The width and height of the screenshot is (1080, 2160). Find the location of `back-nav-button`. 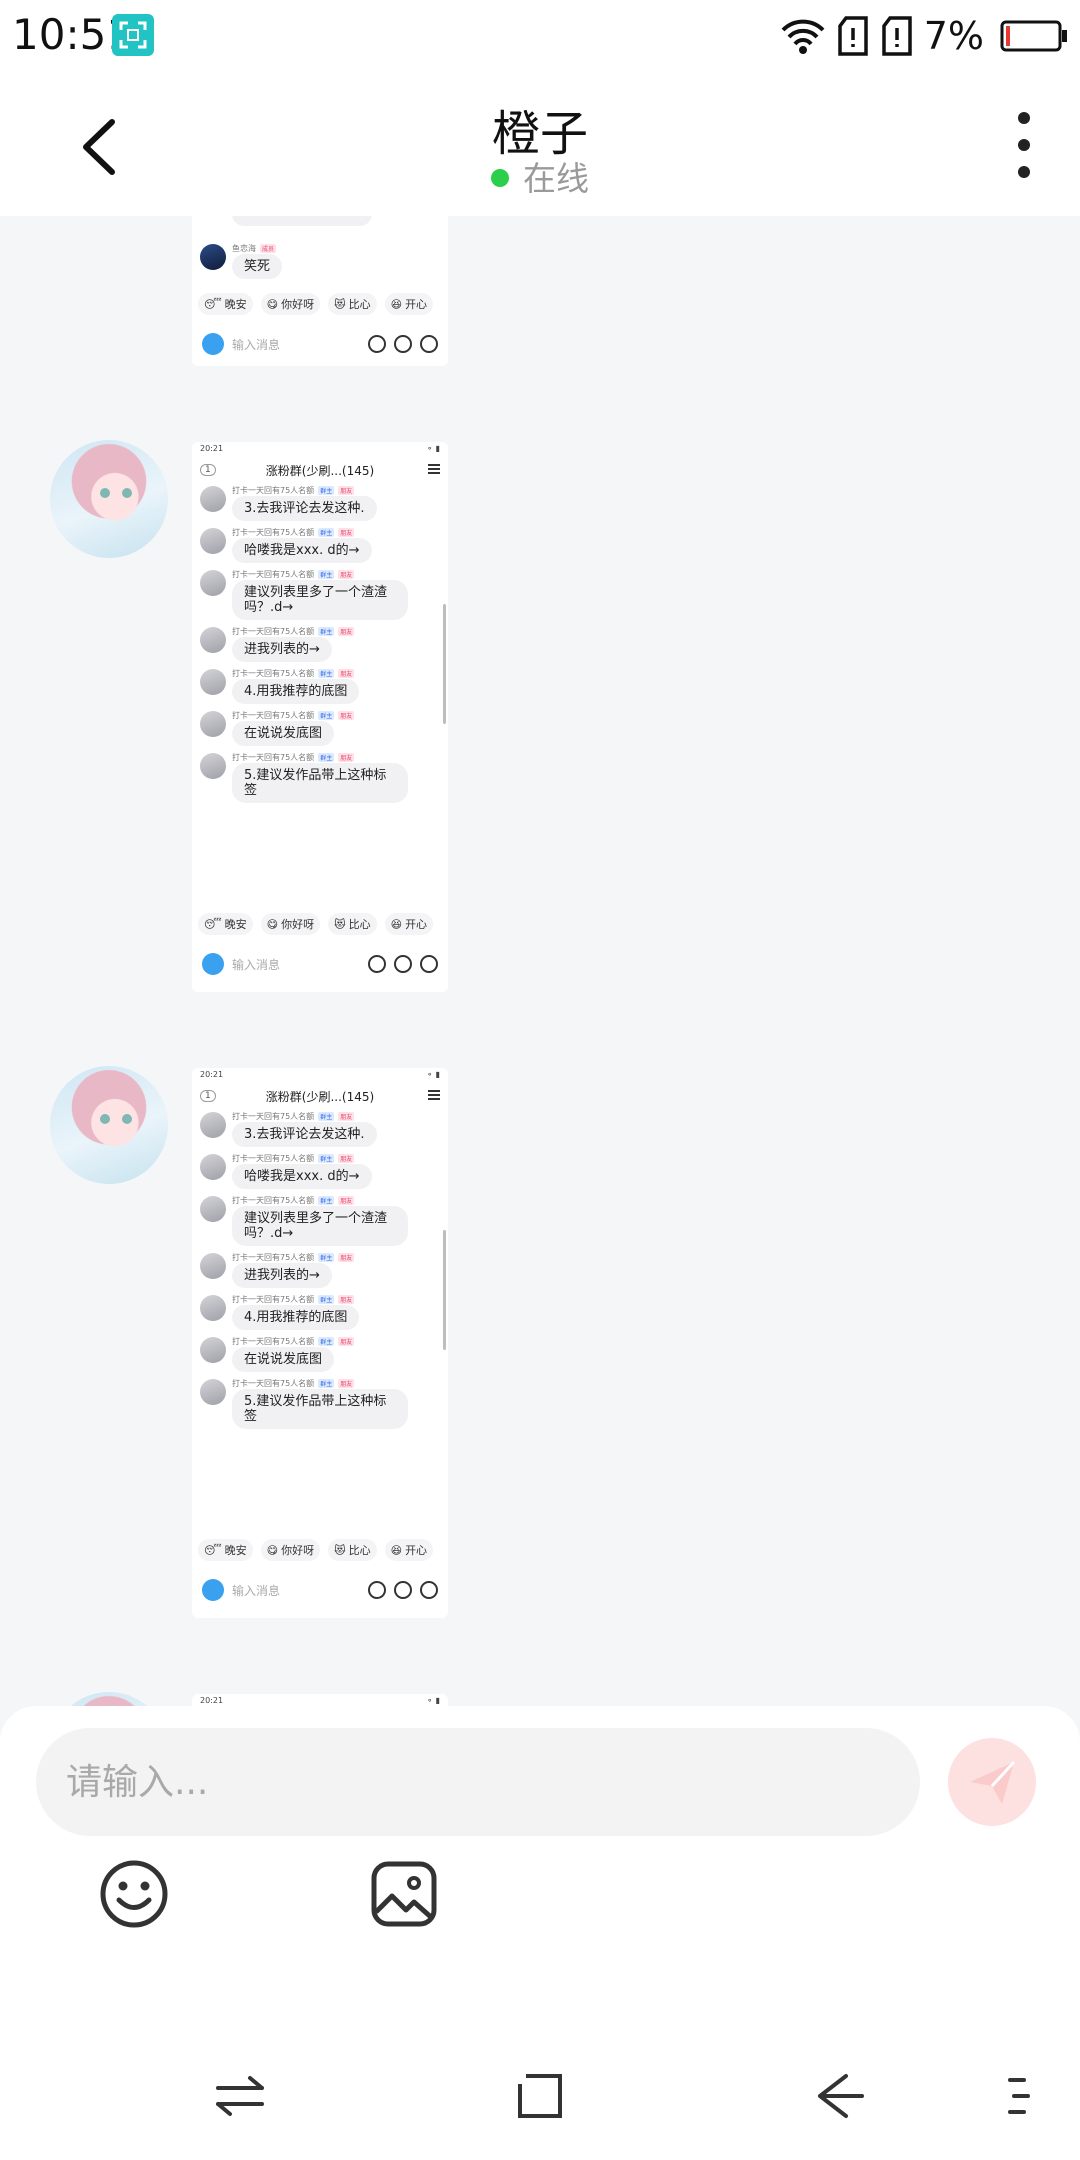

back-nav-button is located at coordinates (840, 2096).